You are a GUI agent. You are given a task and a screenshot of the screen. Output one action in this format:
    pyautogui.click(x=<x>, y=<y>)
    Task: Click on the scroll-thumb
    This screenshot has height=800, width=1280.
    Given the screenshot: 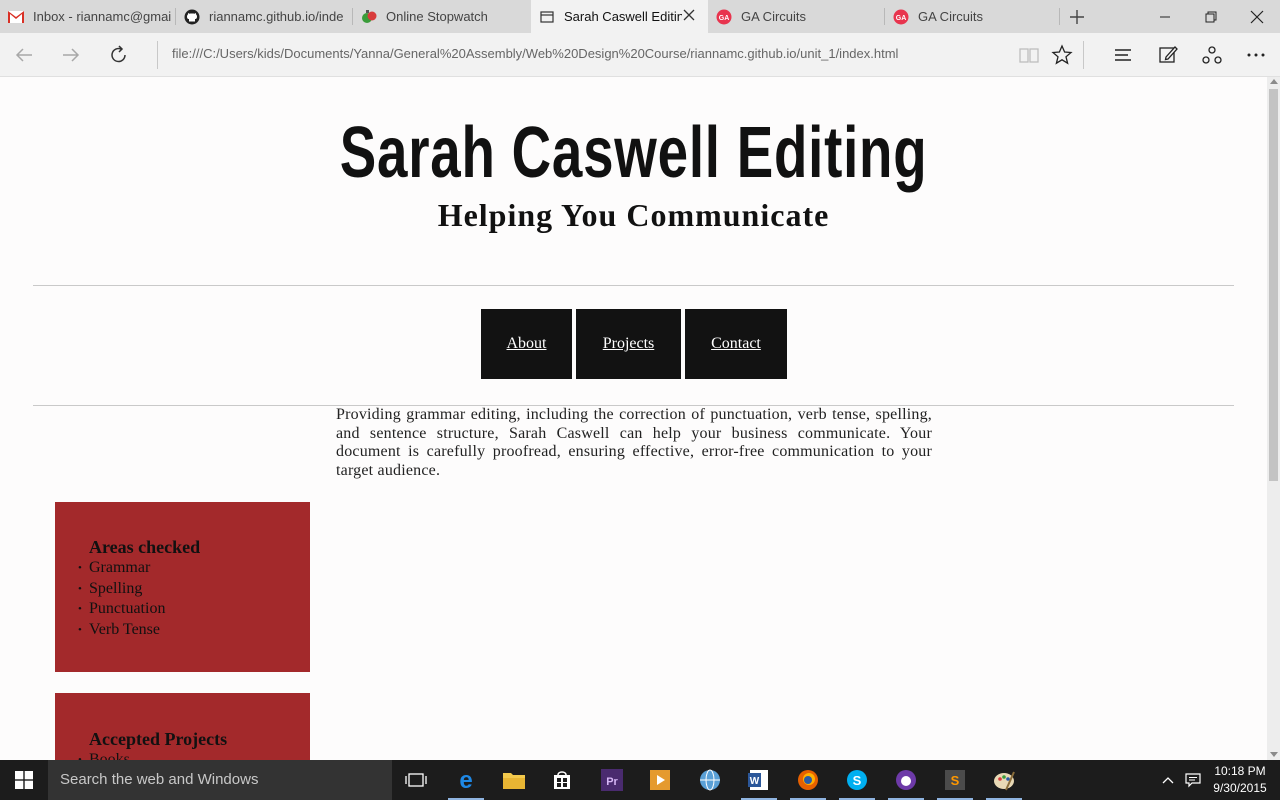 What is the action you would take?
    pyautogui.click(x=1273, y=285)
    